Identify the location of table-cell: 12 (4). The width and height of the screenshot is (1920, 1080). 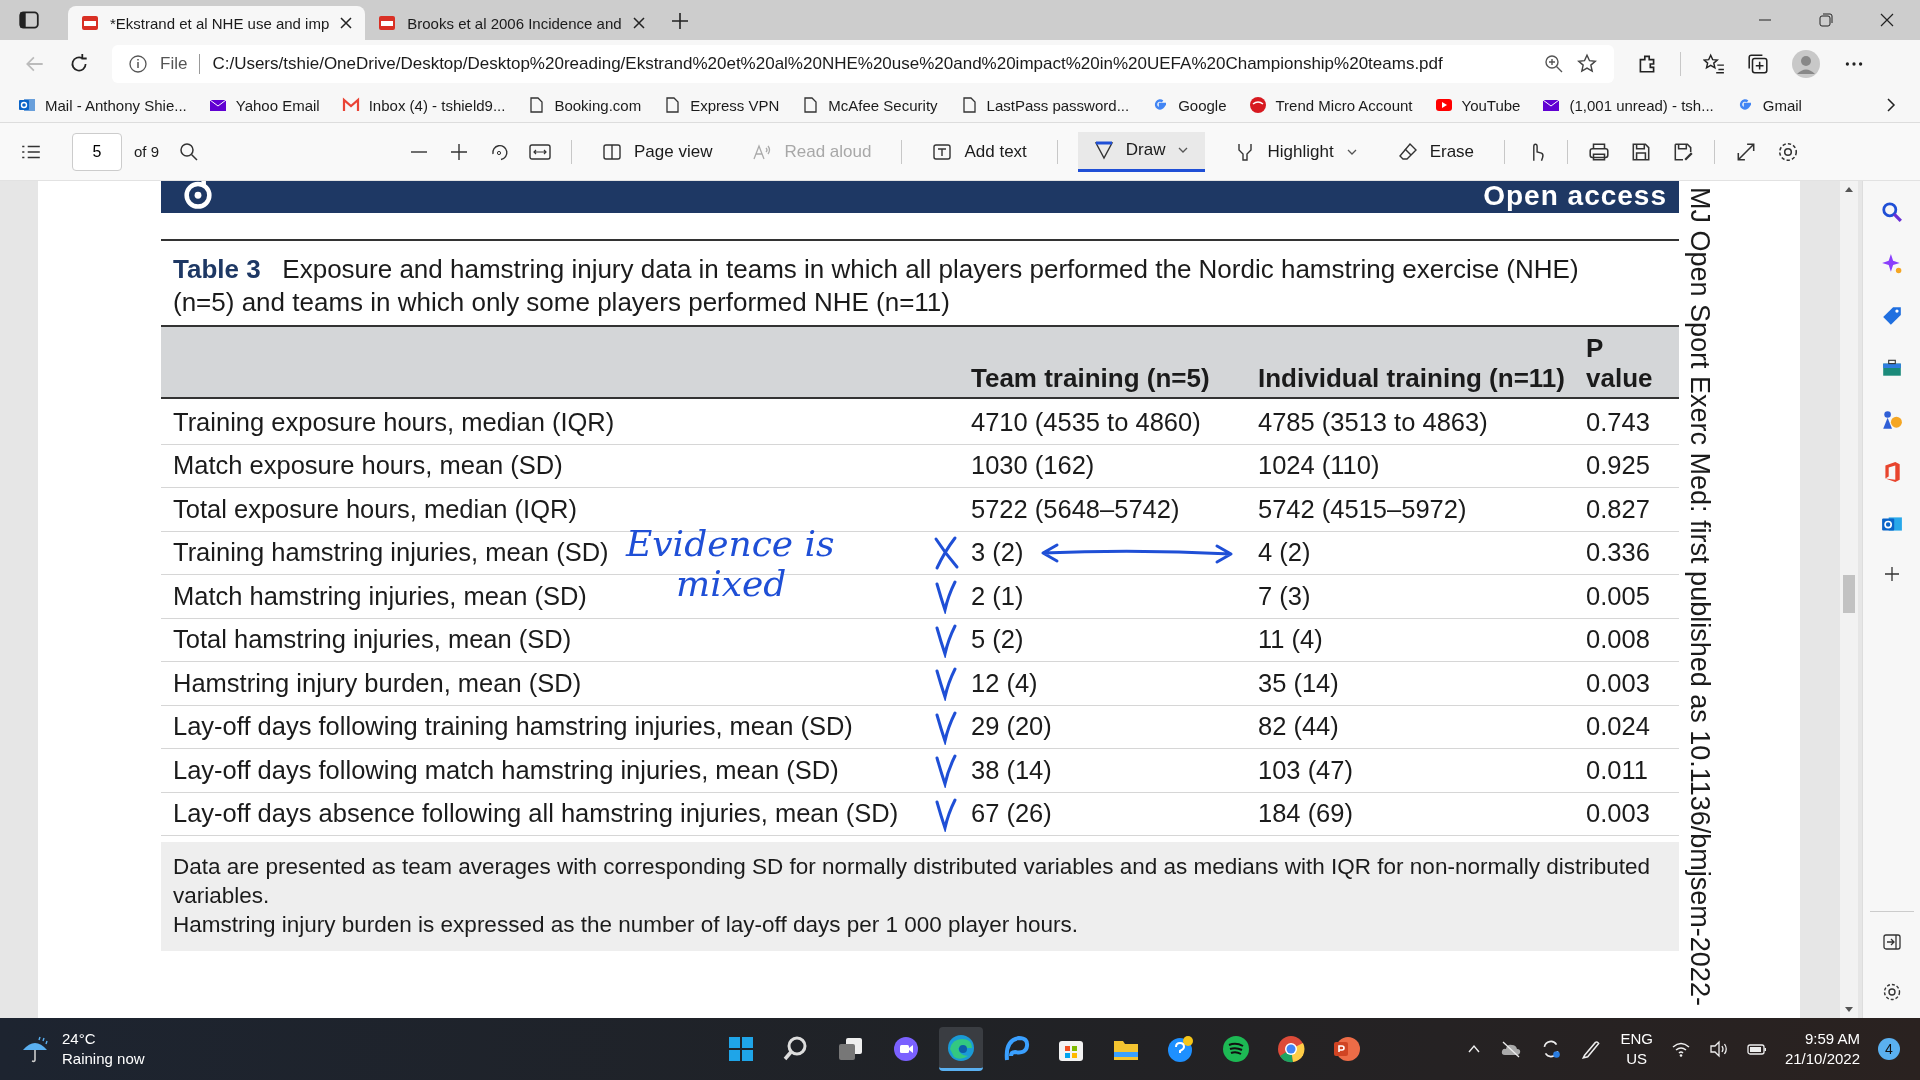
(1004, 682).